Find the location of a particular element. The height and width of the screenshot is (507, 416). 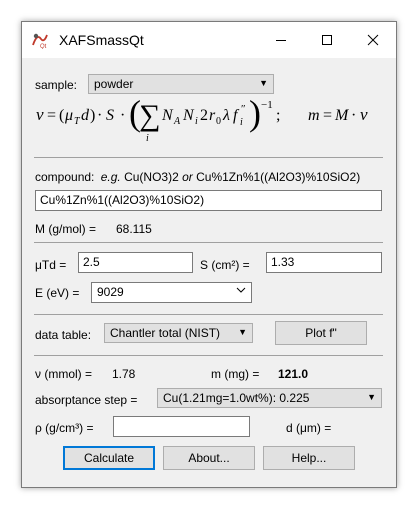

plot-f-button: Plot f" is located at coordinates (321, 333).